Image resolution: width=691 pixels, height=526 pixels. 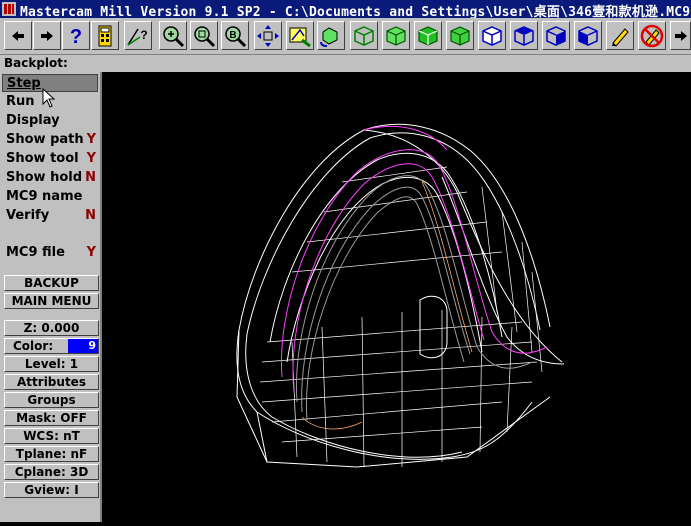 I want to click on menu-item-display: Display, so click(x=50, y=121).